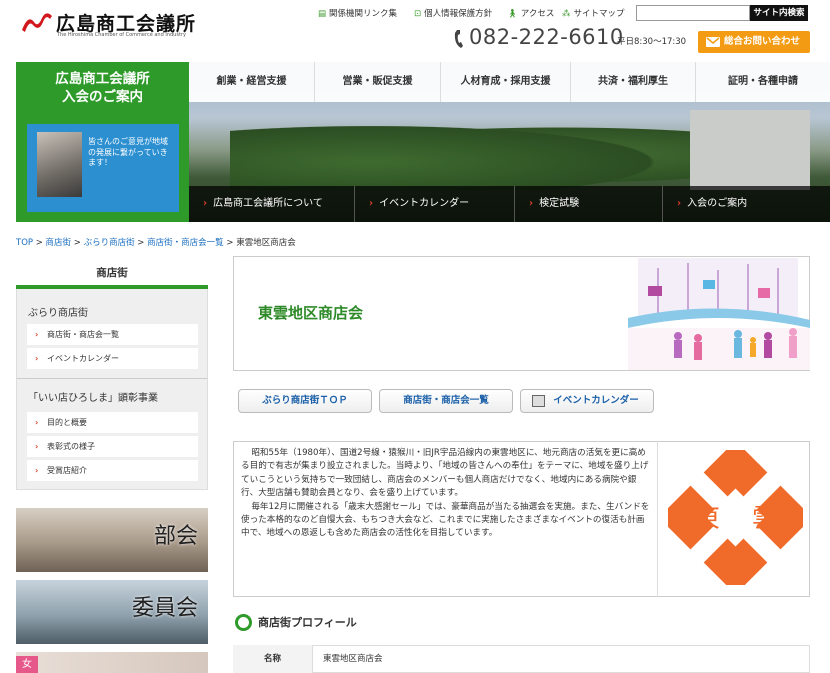 Image resolution: width=830 pixels, height=673 pixels. Describe the element at coordinates (652, 42) in the screenshot. I see `phone-hours: 平日8:30〜17:30` at that location.